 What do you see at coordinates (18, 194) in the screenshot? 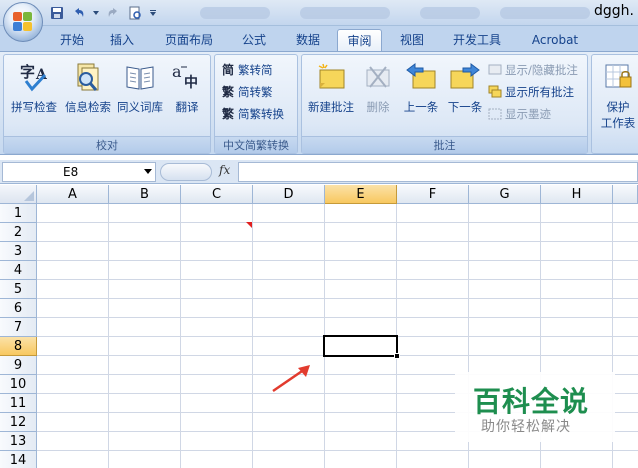
I see `select-all-button` at bounding box center [18, 194].